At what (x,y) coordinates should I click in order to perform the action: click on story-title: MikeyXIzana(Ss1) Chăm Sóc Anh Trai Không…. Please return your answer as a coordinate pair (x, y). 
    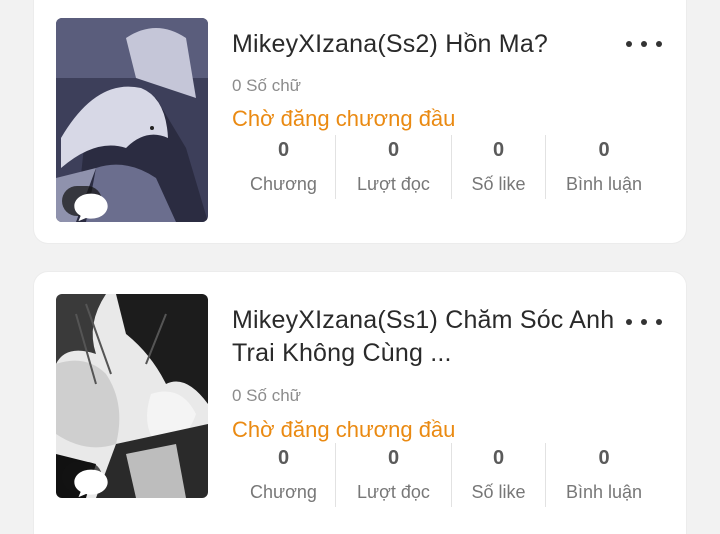
    Looking at the image, I should click on (424, 337).